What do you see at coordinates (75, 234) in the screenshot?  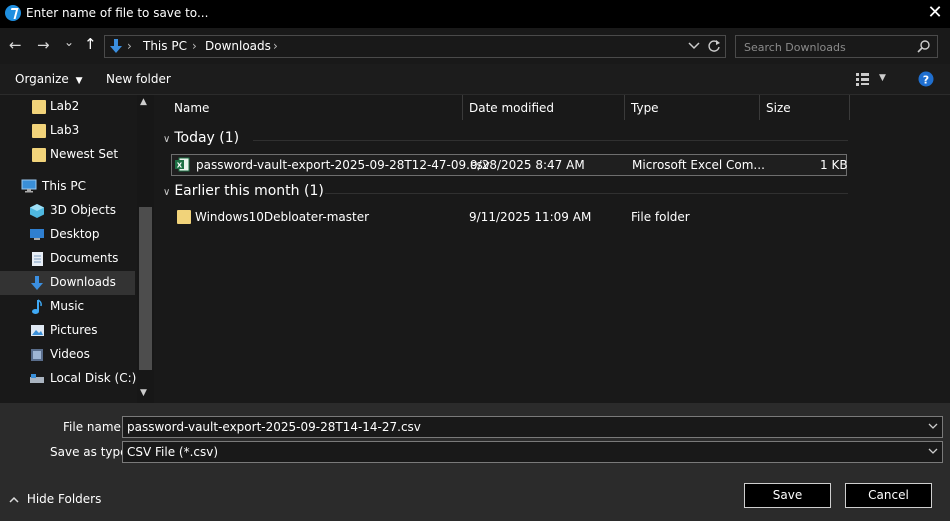 I see `sidebar-item-label: Desktop` at bounding box center [75, 234].